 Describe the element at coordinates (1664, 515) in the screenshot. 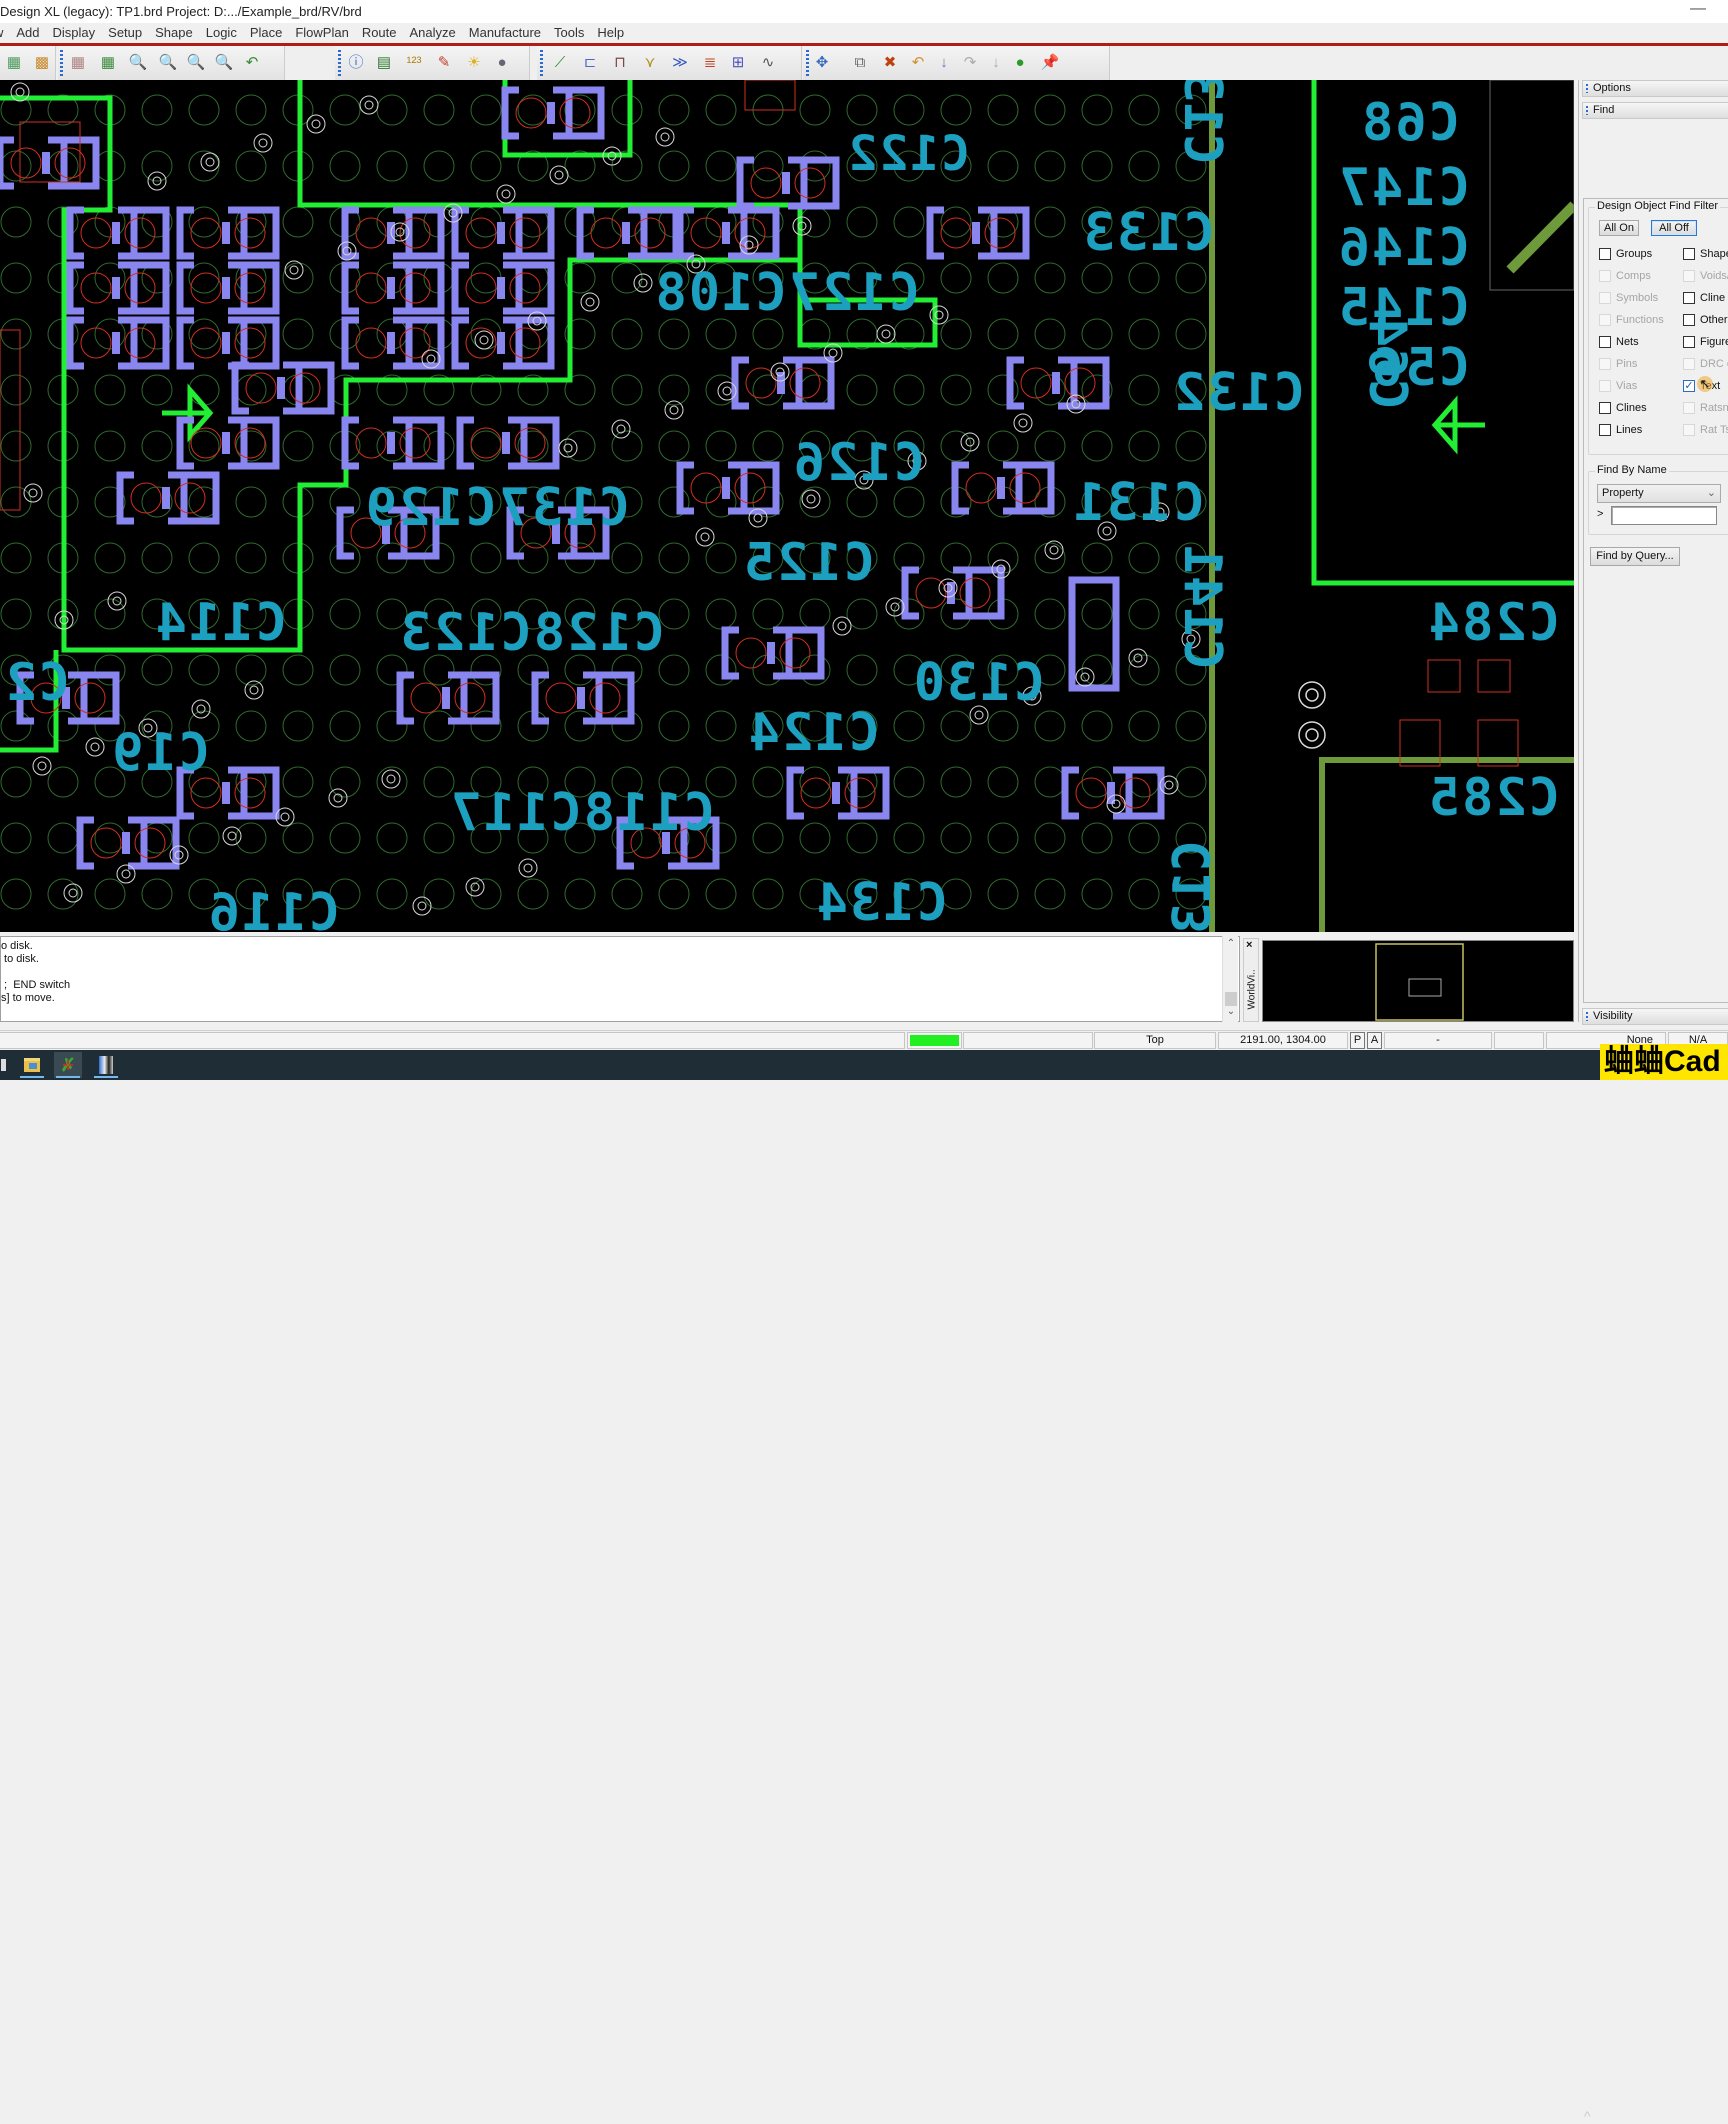

I see `find-by-name-input` at that location.